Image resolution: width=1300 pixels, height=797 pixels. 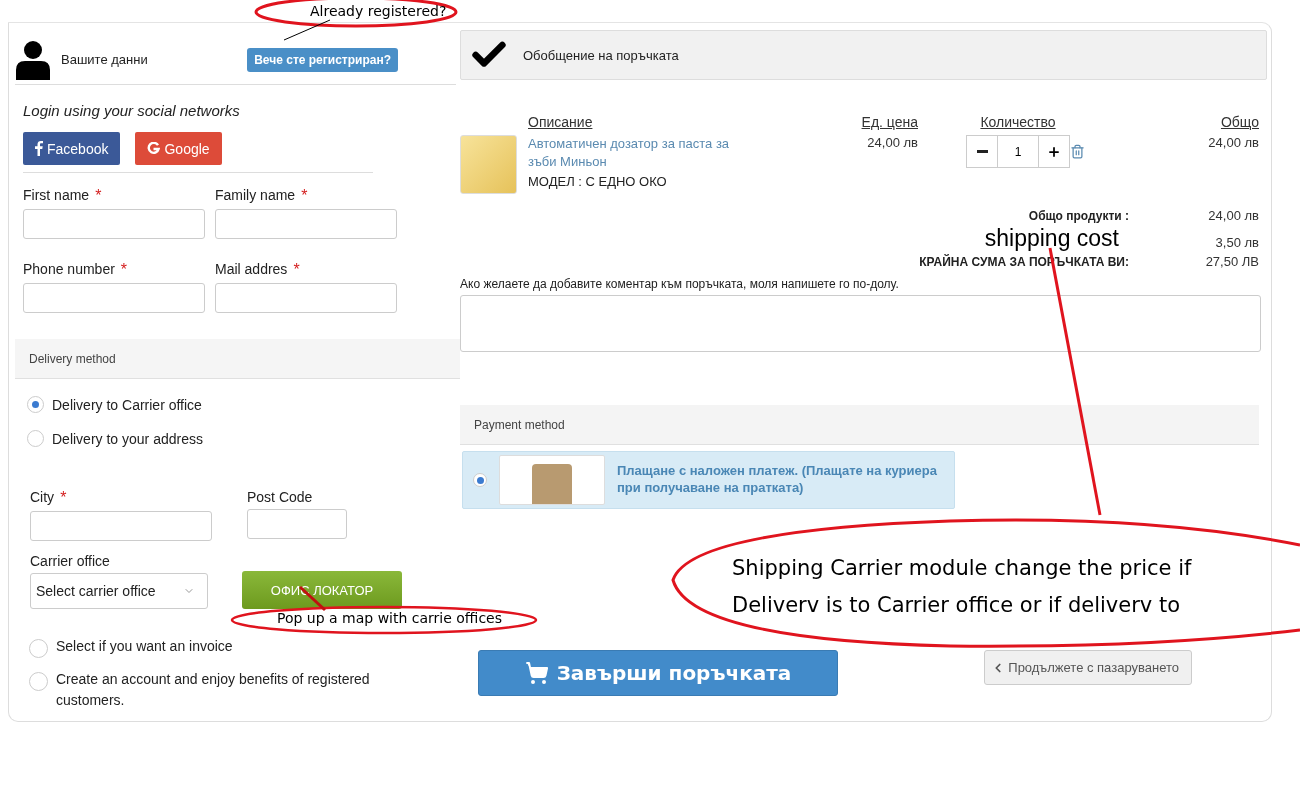 I want to click on section-title: Обобщение на поръчката, so click(x=601, y=55).